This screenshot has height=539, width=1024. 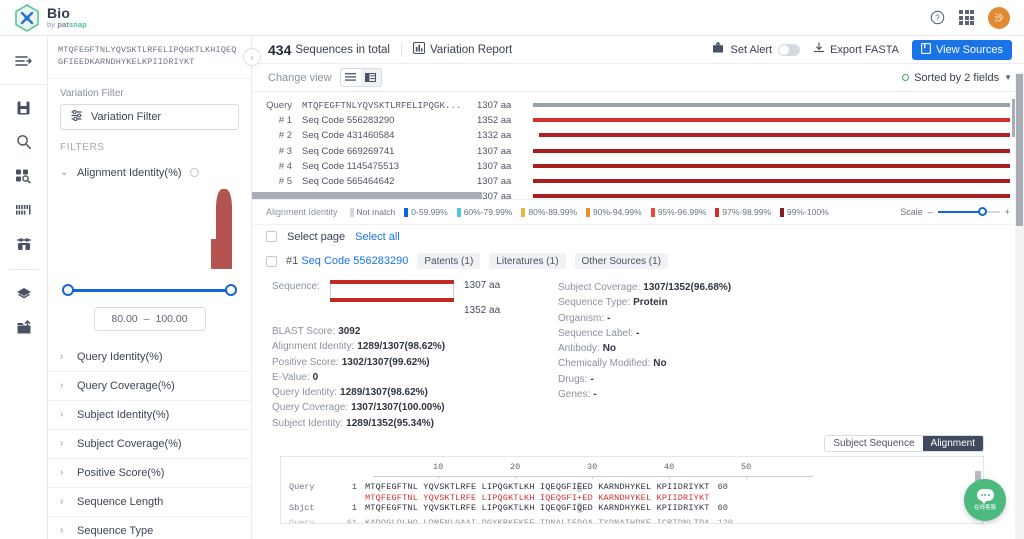 I want to click on facet-item: › Subject Identity(%), so click(x=149, y=415).